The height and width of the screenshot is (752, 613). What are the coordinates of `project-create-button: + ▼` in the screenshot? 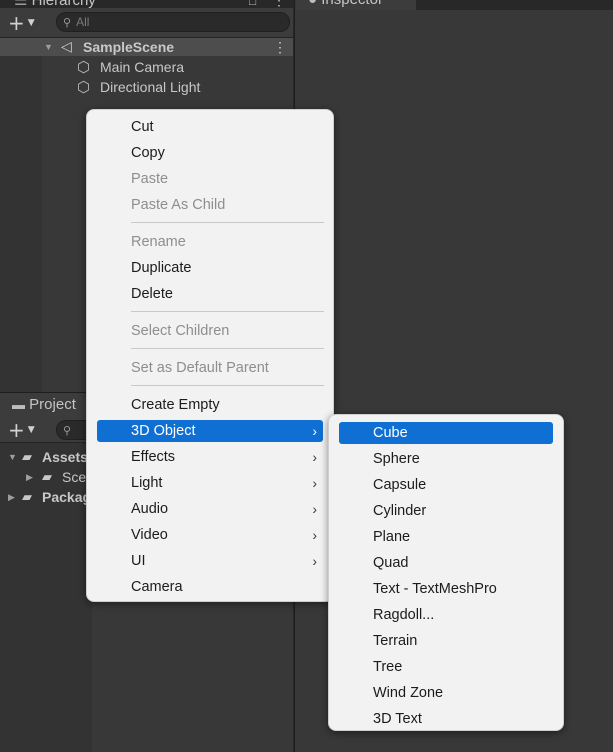 It's located at (18, 430).